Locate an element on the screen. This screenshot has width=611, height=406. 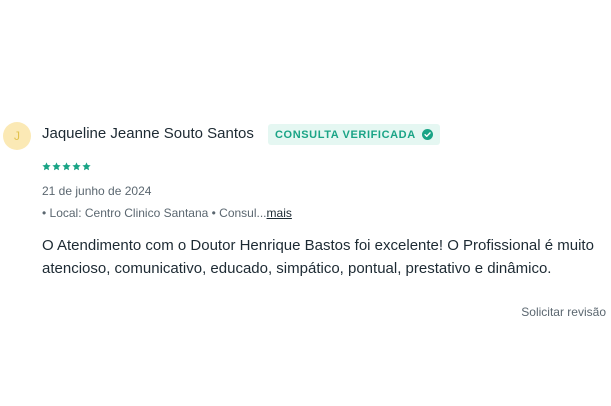
check-circle-icon is located at coordinates (427, 134).